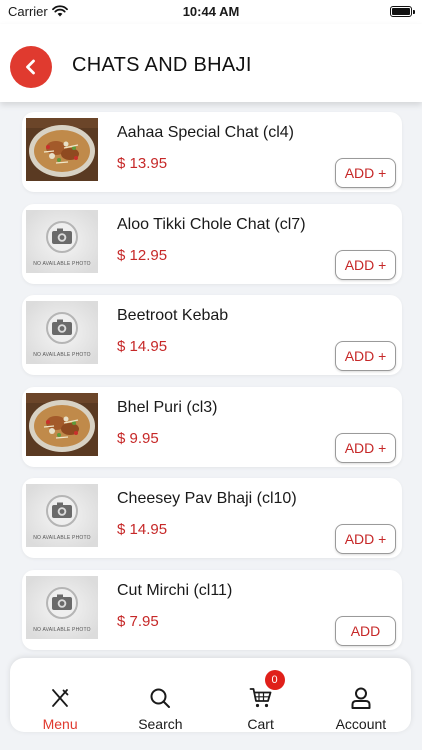 Image resolution: width=422 pixels, height=750 pixels. I want to click on status-time: 10:44 AM, so click(211, 11).